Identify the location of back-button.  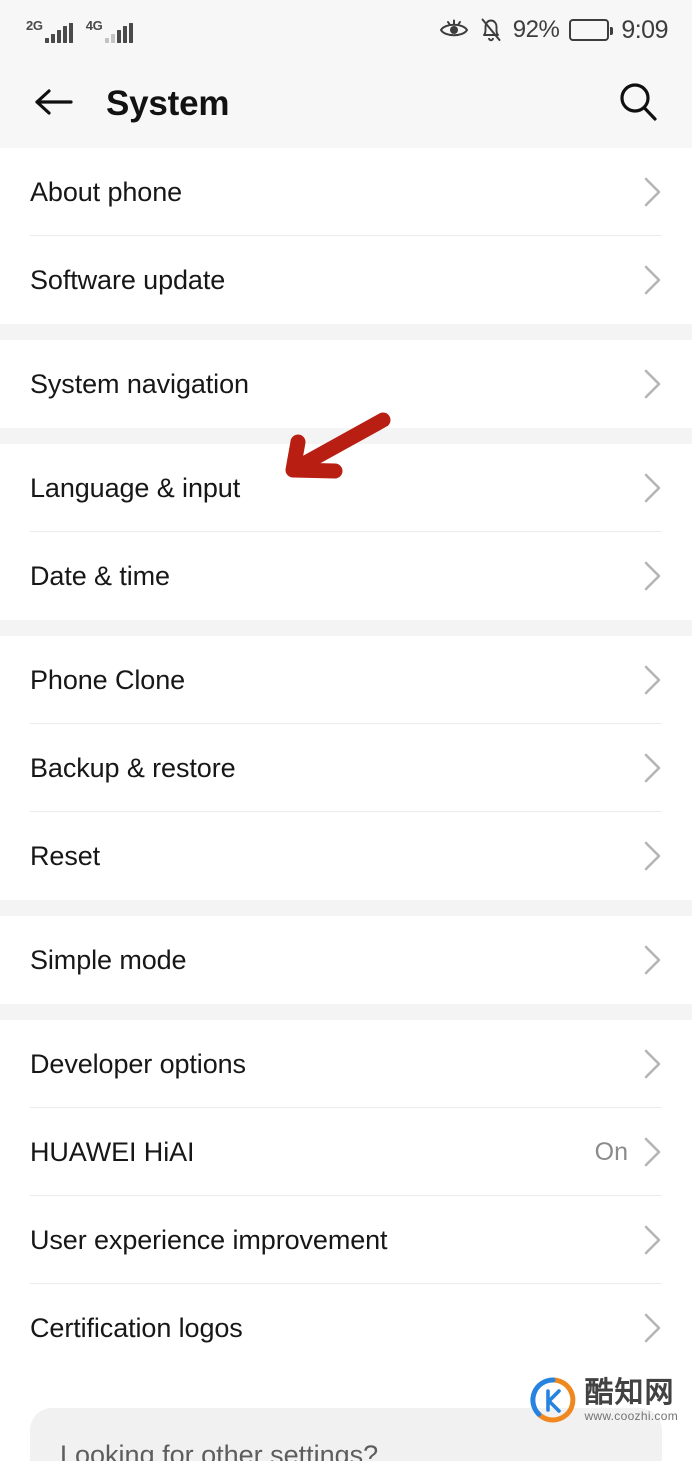
(54, 104).